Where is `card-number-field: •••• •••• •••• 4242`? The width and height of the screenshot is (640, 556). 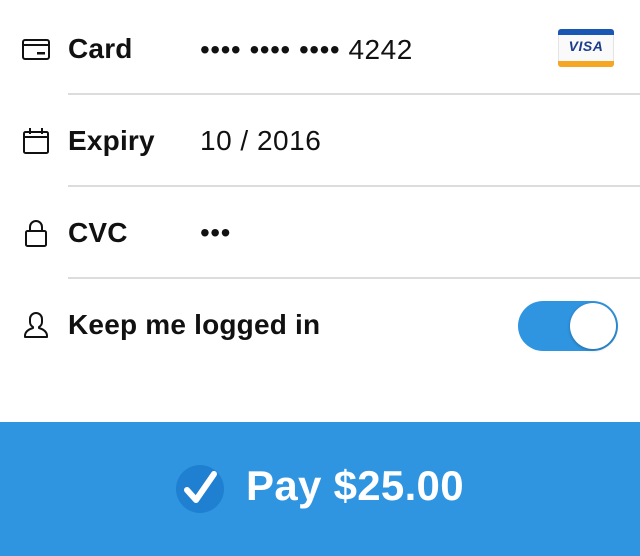
card-number-field: •••• •••• •••• 4242 is located at coordinates (306, 50).